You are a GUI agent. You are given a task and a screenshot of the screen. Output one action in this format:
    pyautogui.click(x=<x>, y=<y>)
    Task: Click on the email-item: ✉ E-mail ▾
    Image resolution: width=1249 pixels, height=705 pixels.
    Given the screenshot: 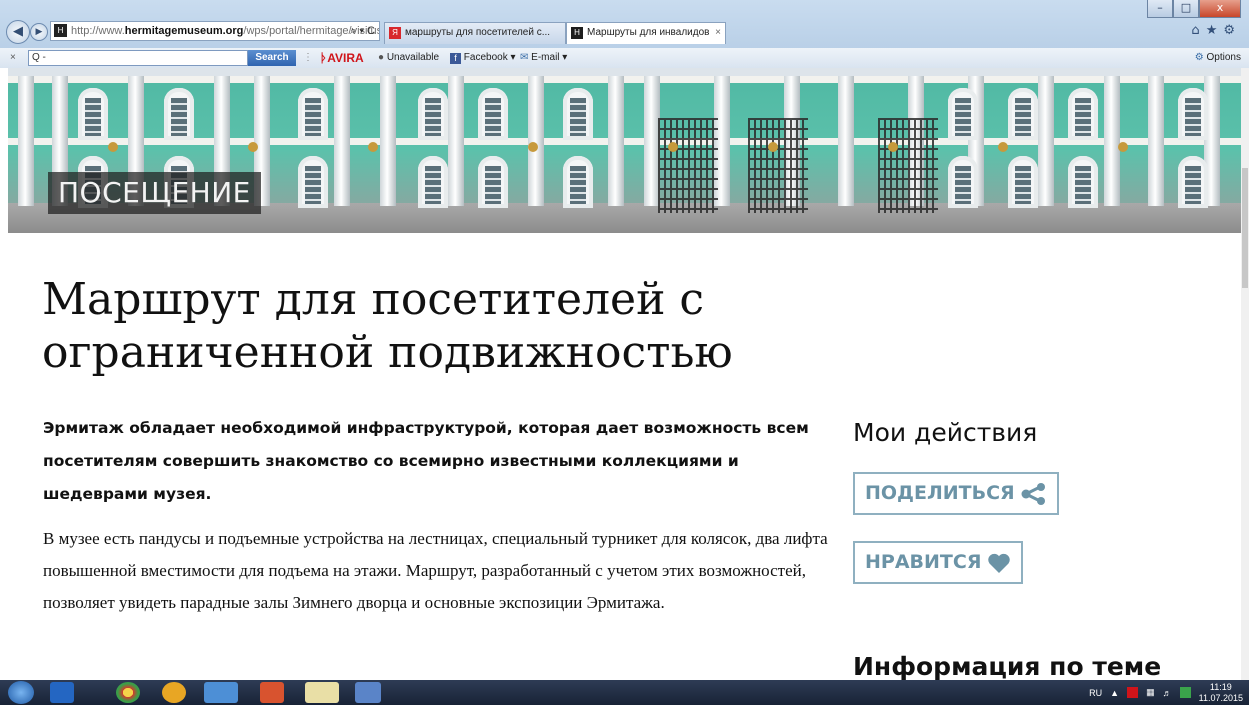 What is the action you would take?
    pyautogui.click(x=543, y=58)
    